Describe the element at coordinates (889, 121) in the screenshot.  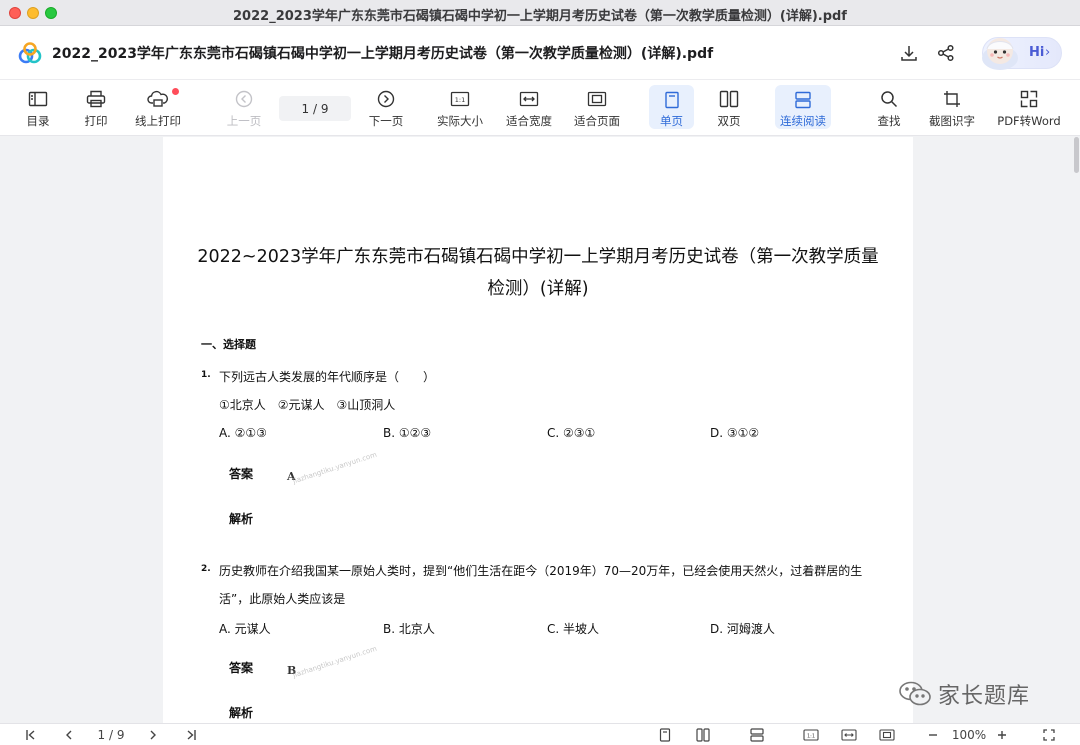
I see `search-label: 查找` at that location.